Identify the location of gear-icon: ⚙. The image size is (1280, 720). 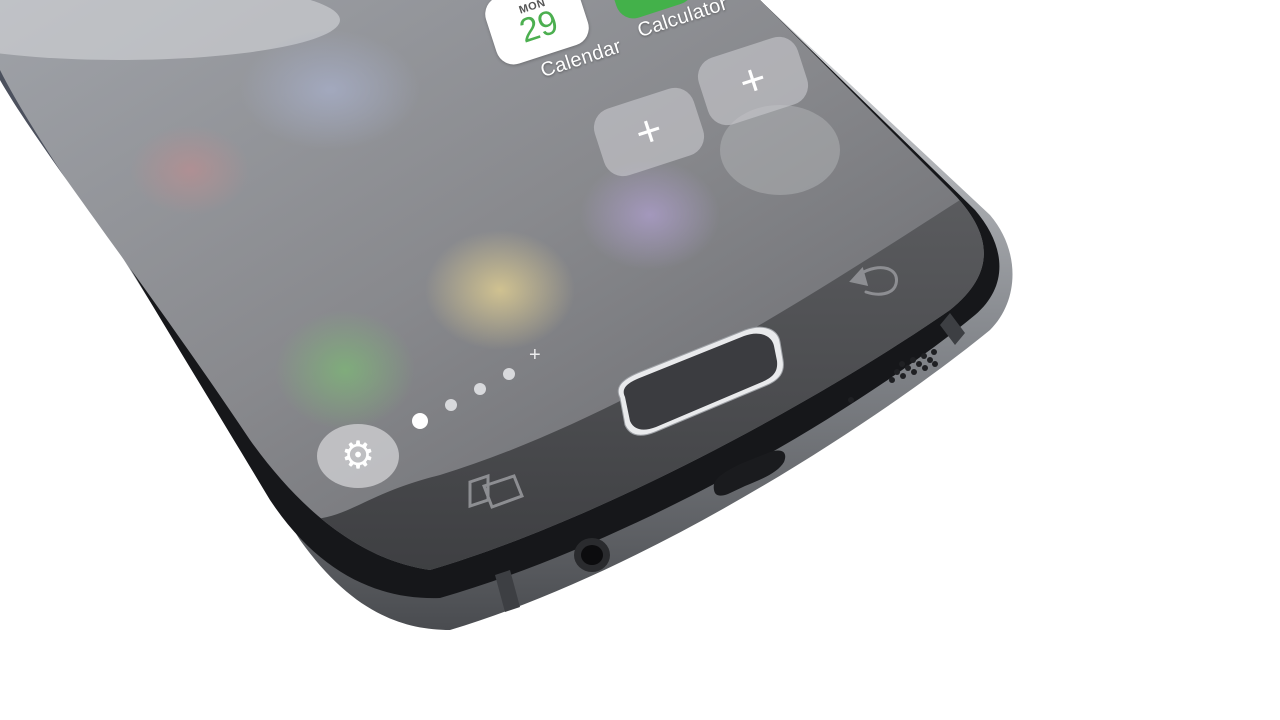
(358, 456).